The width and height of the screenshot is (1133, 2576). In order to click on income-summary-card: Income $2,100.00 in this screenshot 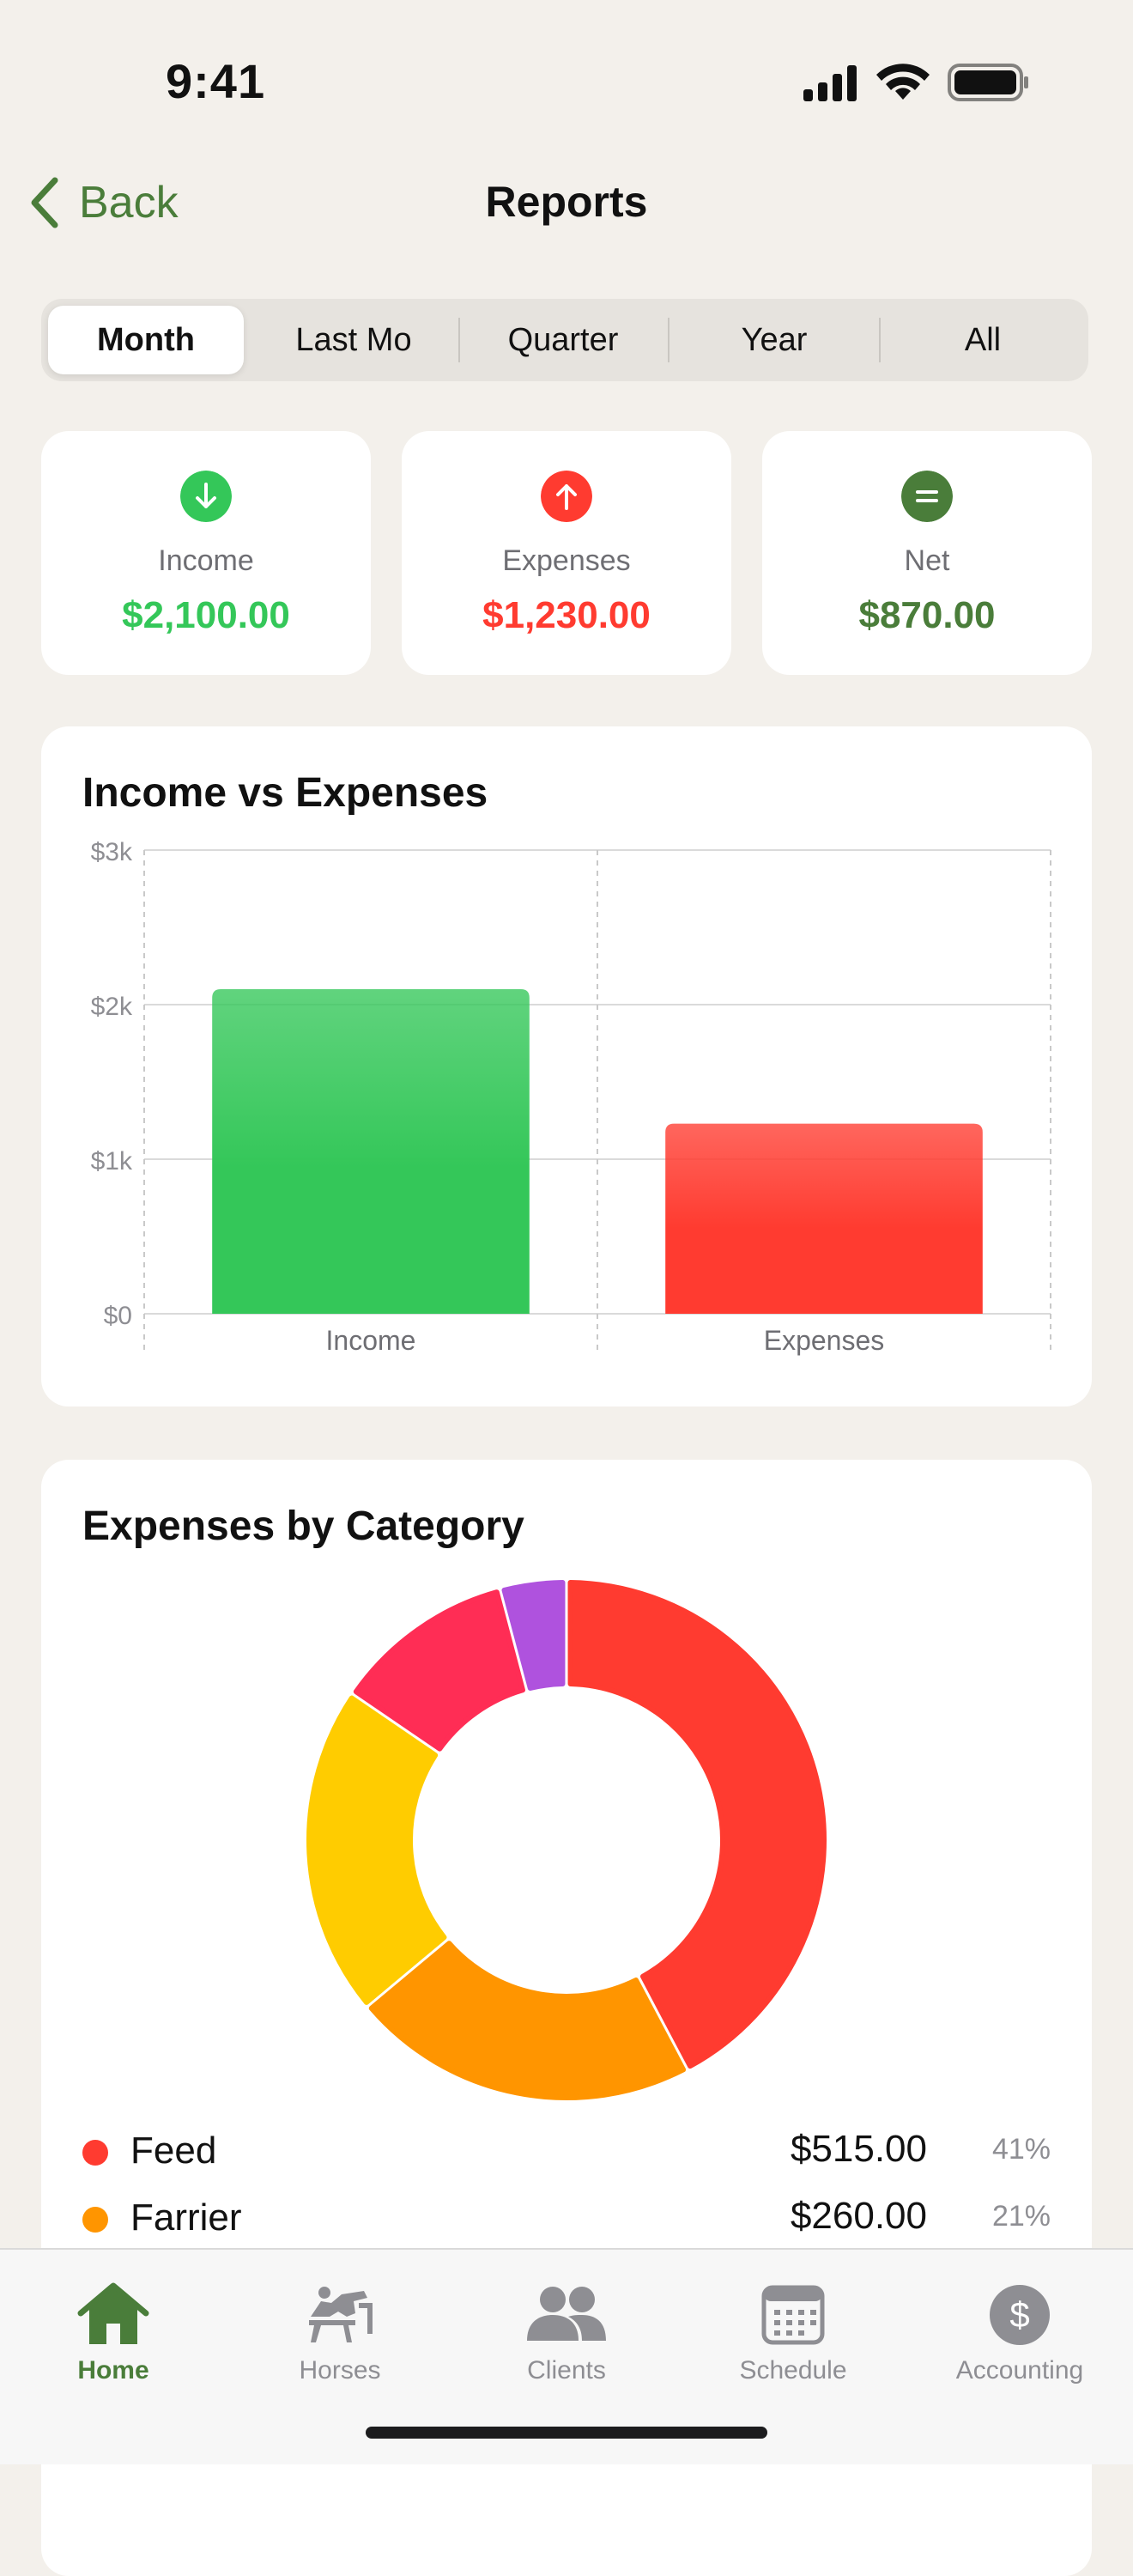, I will do `click(206, 553)`.